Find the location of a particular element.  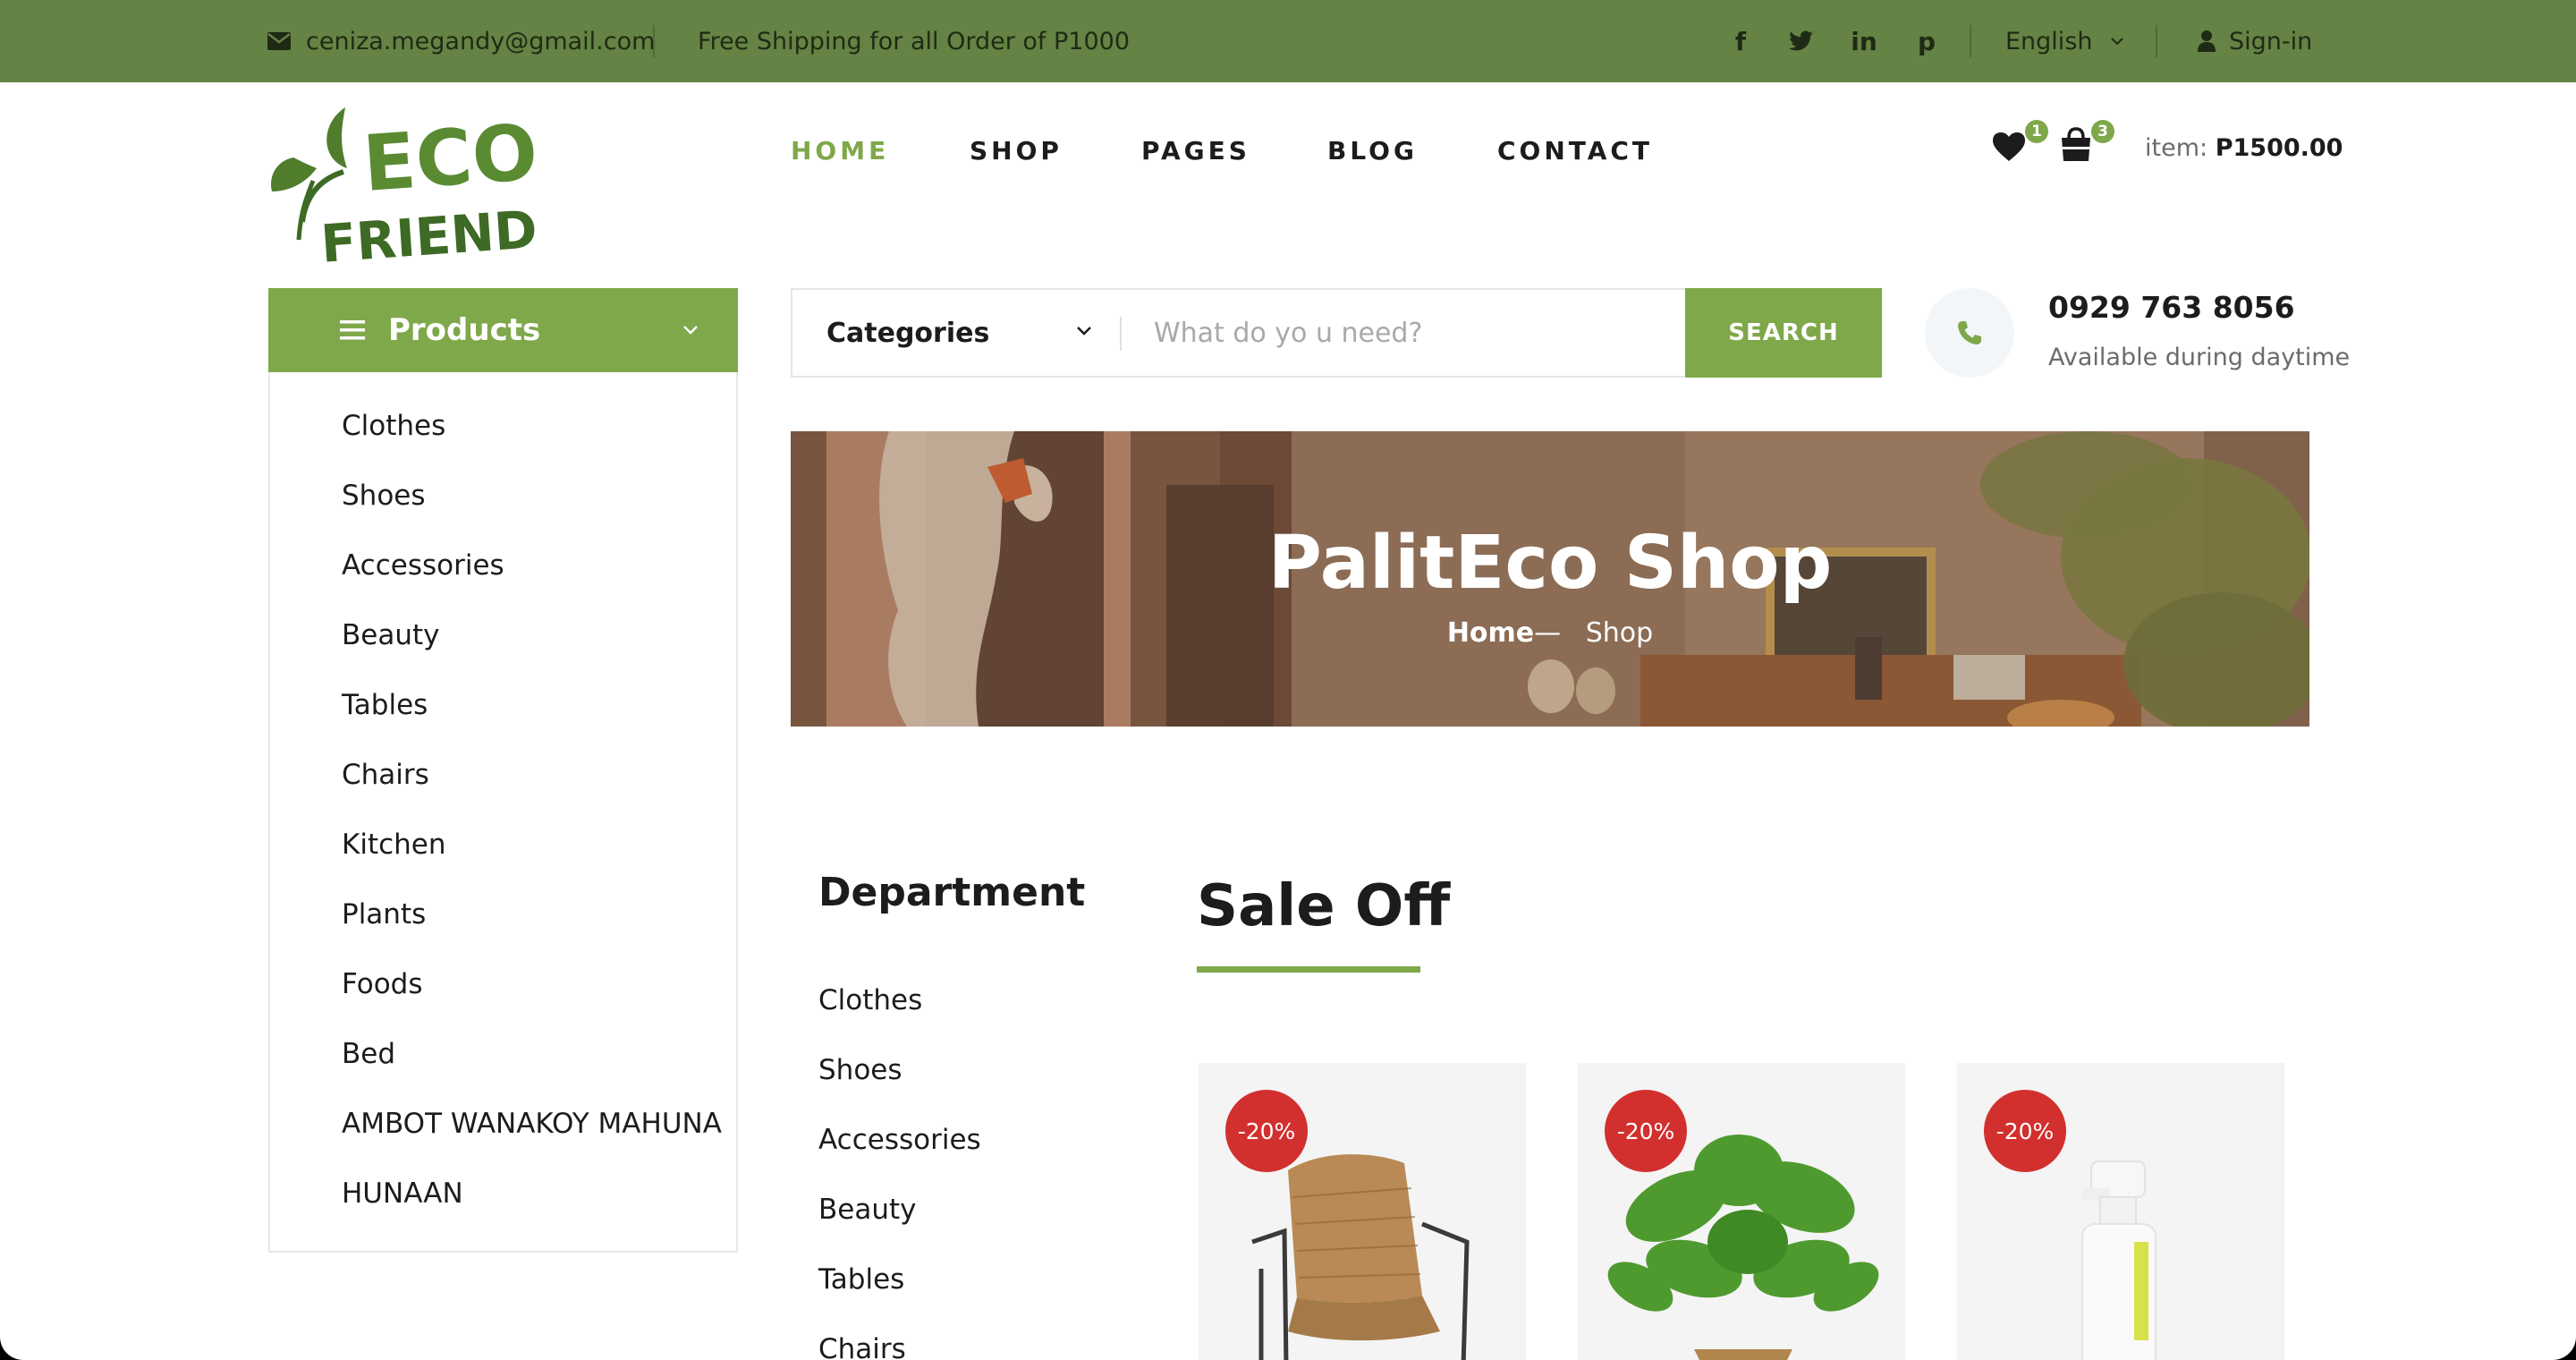

shipping-note-text: Free Shipping for all Order of P1000 is located at coordinates (914, 41).